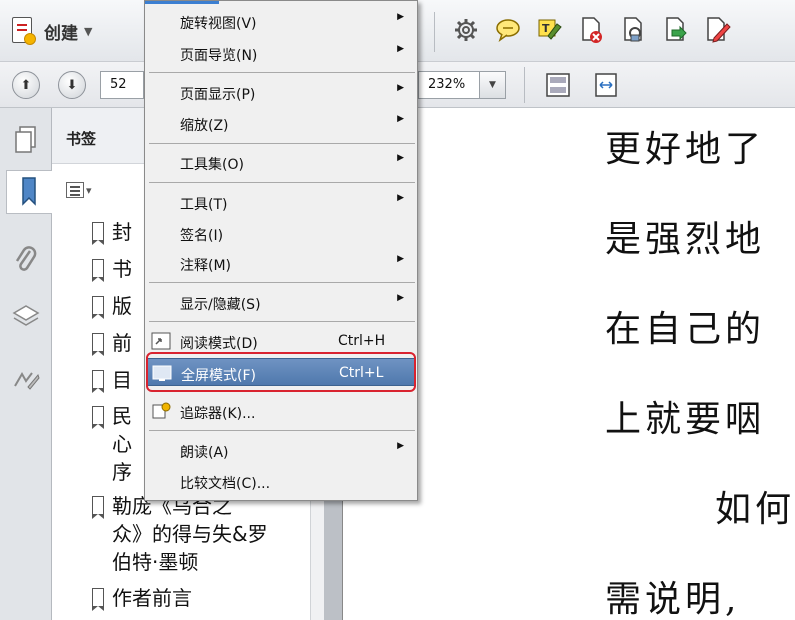  Describe the element at coordinates (75, 190) in the screenshot. I see `options-list-icon` at that location.